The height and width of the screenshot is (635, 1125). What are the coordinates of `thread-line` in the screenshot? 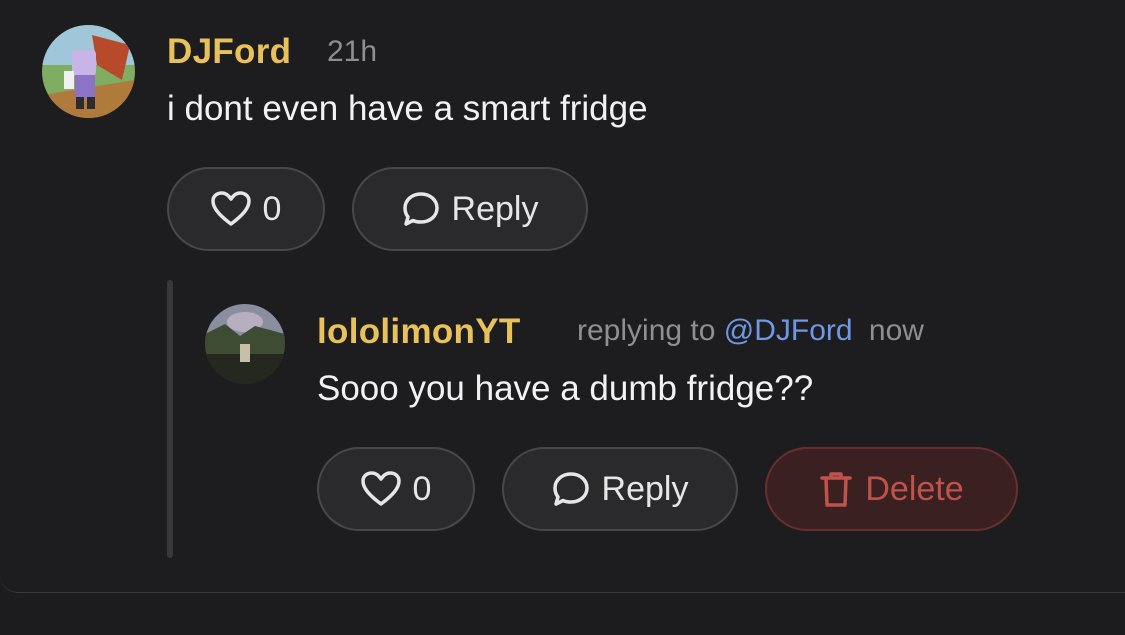 It's located at (170, 419).